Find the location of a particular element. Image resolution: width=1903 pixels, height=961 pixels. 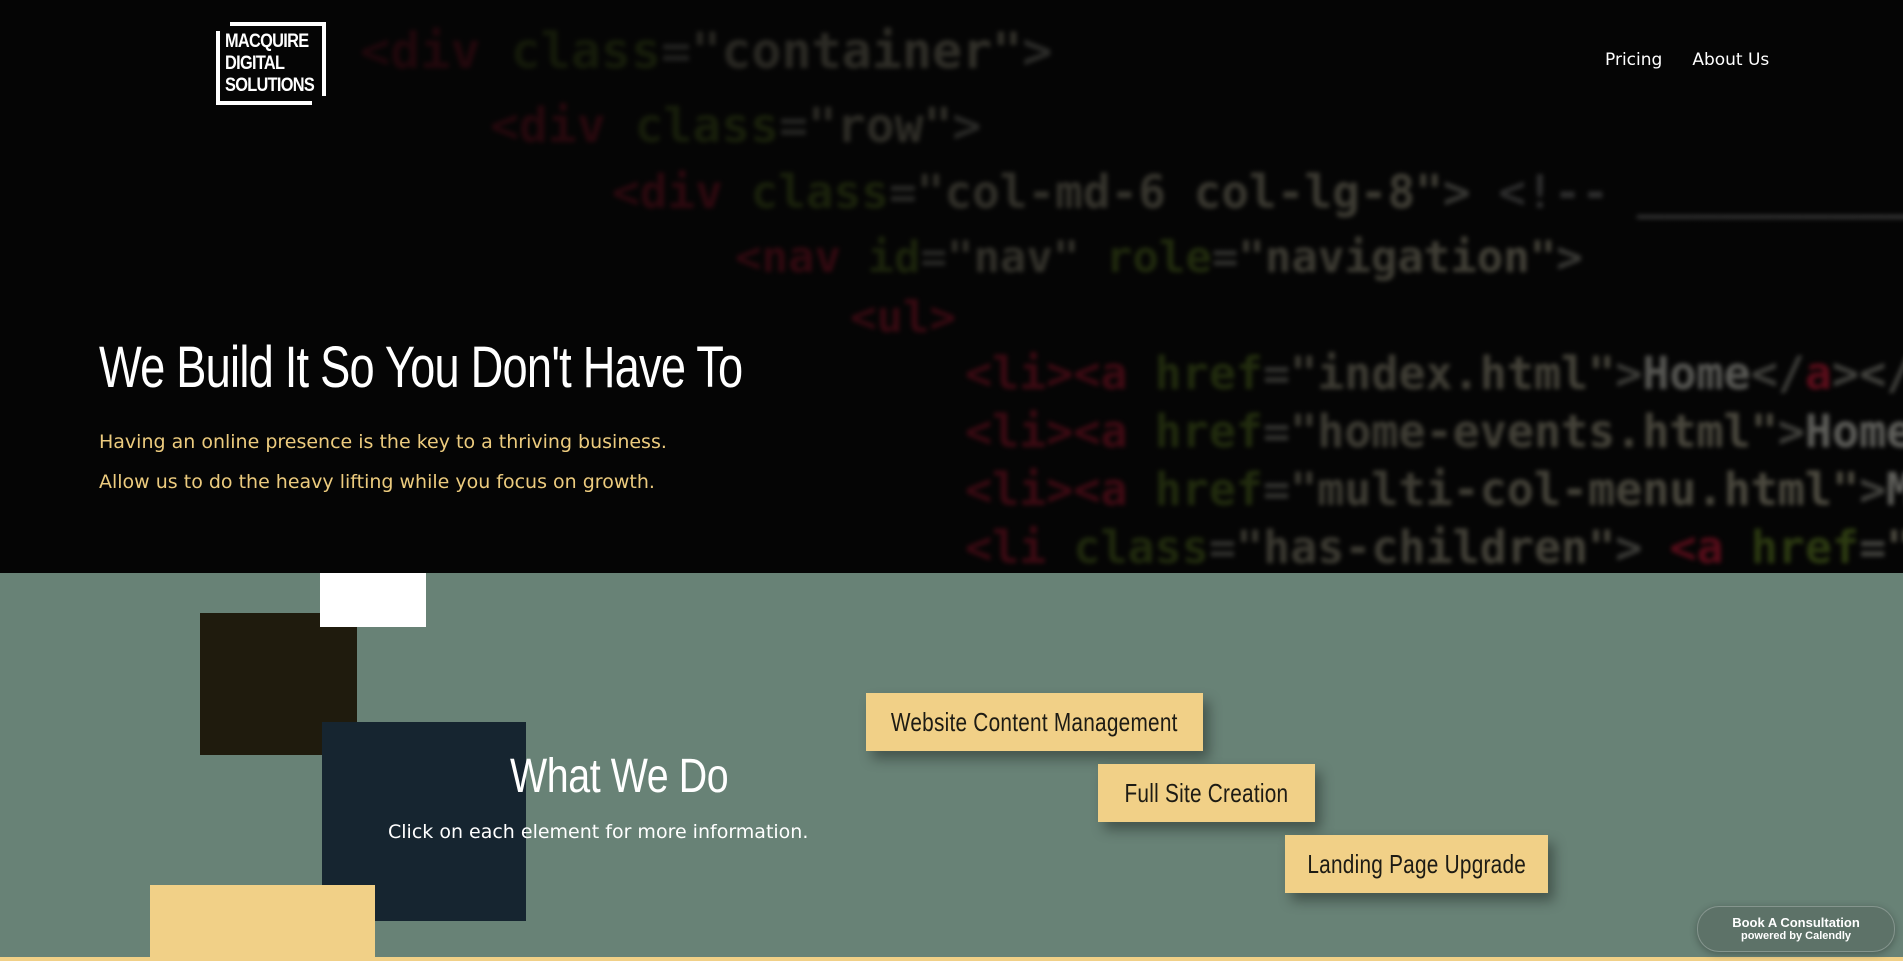

decorative-square-white is located at coordinates (373, 600).